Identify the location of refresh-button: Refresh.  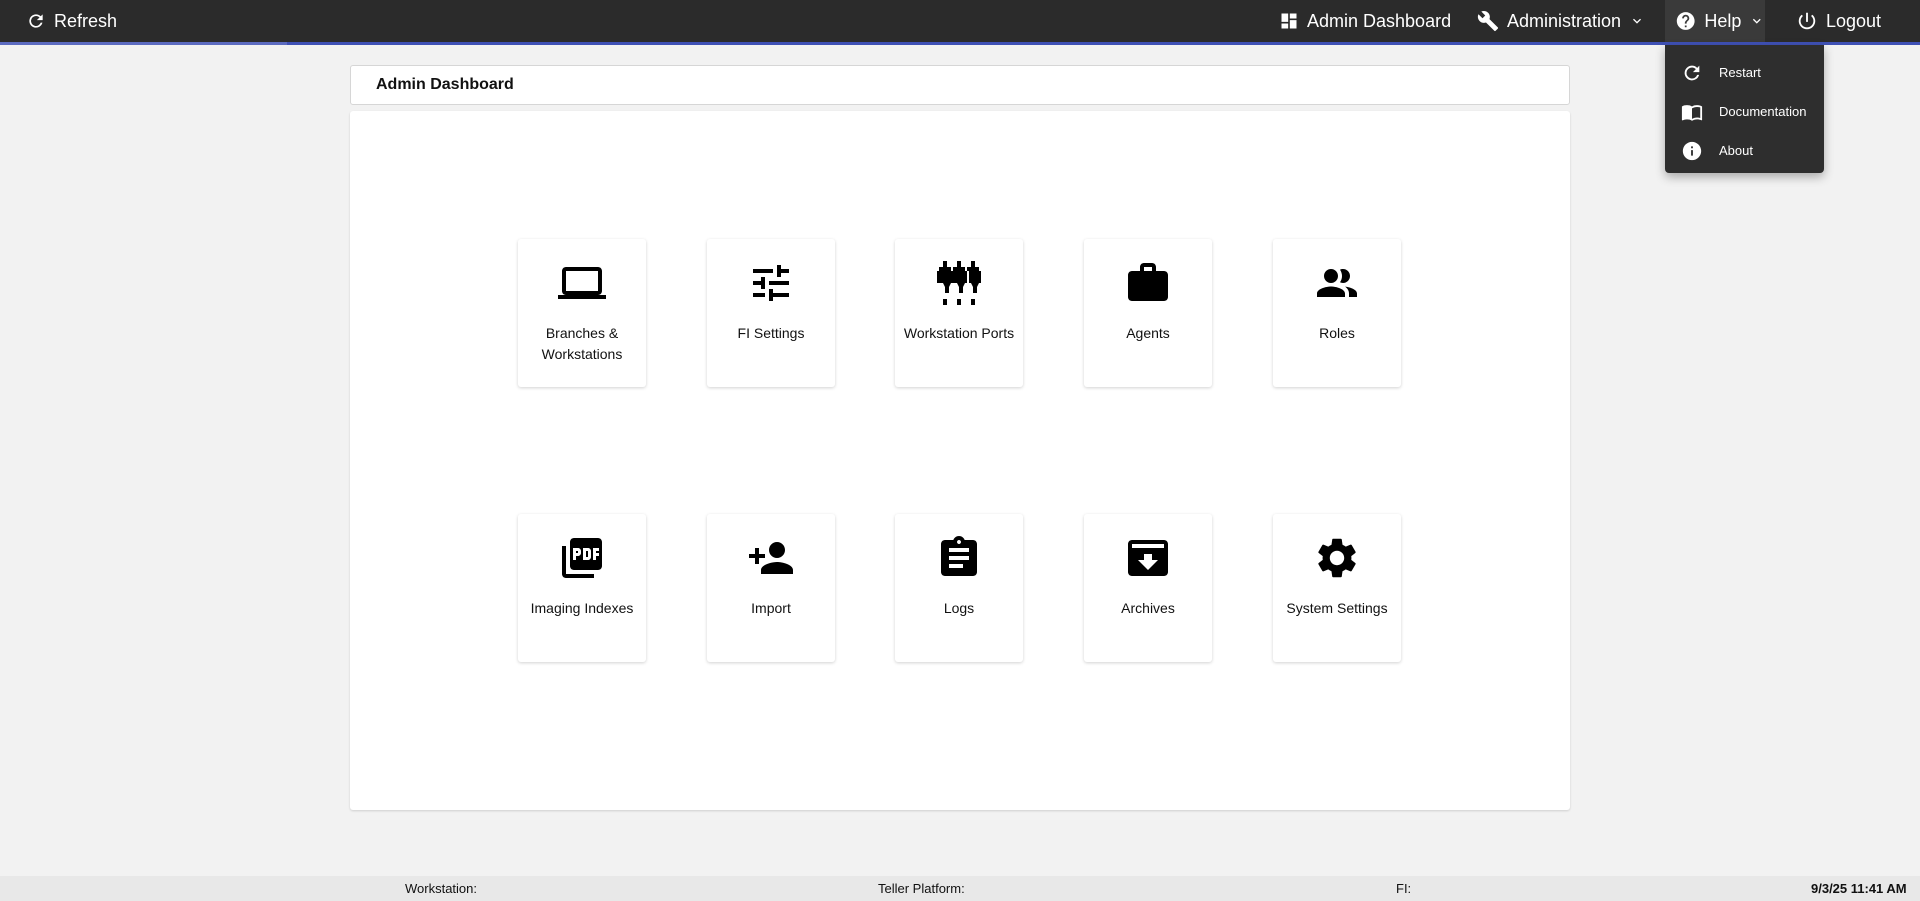
(71, 21).